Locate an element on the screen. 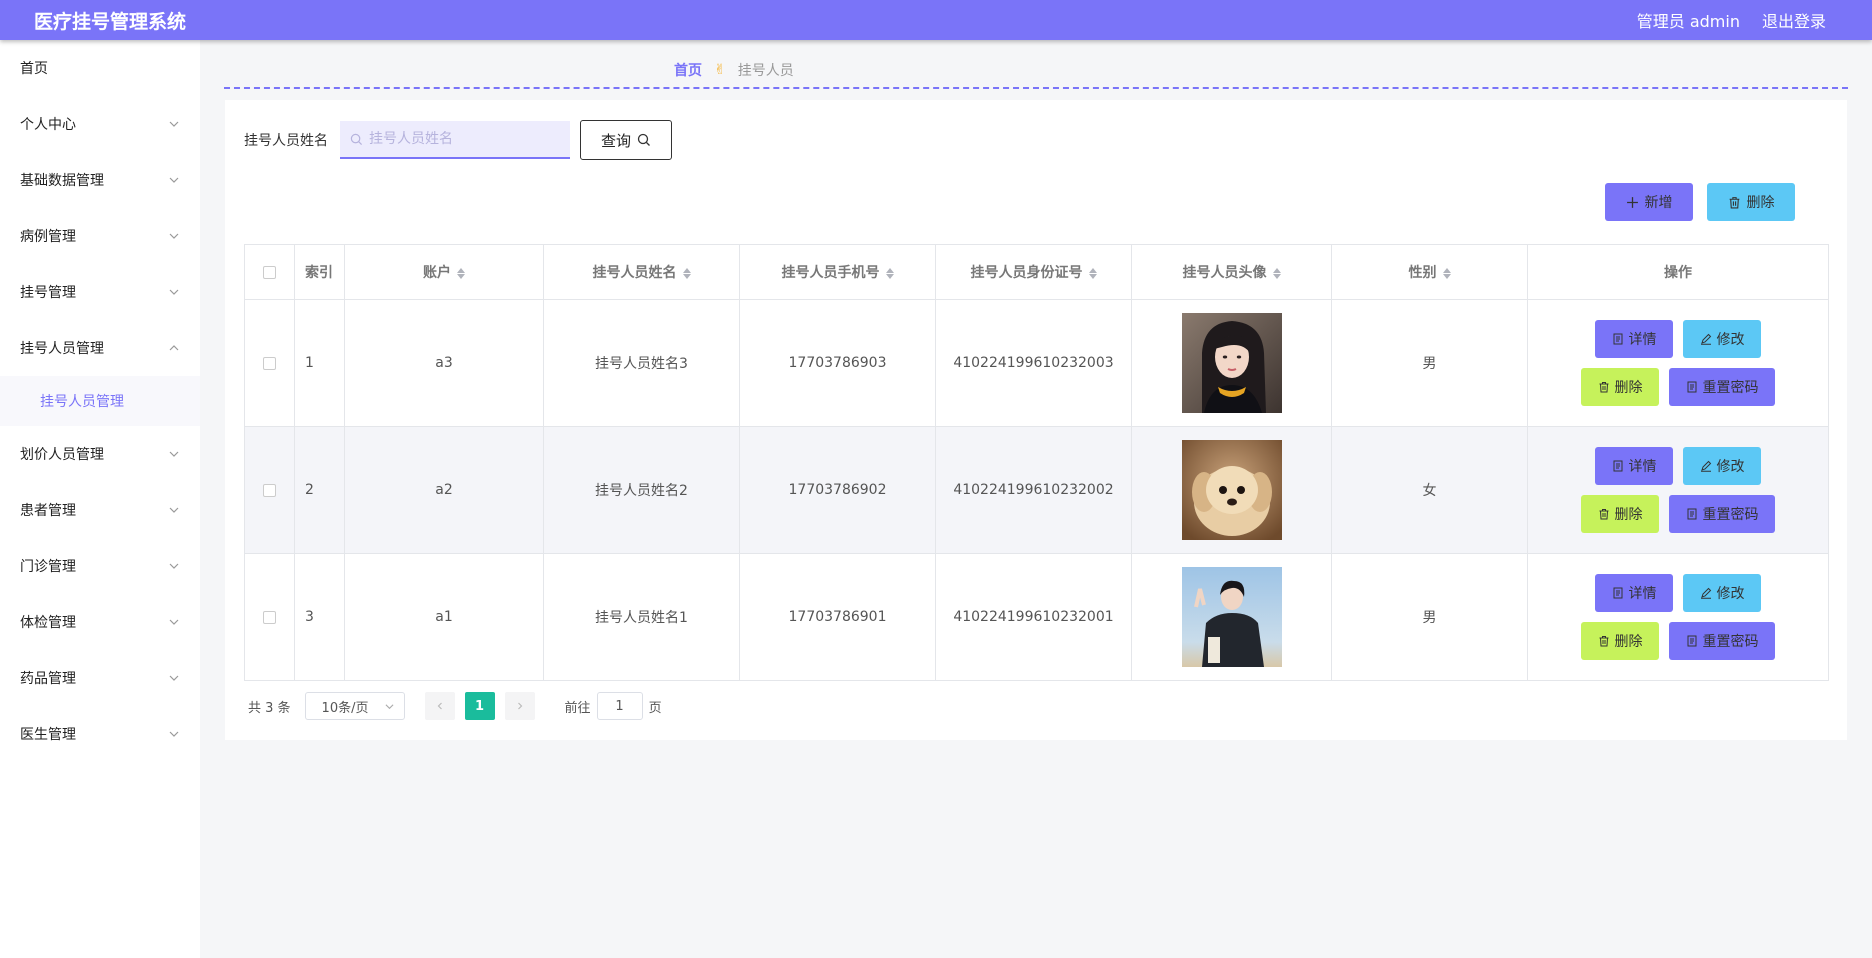 This screenshot has height=958, width=1872. page-size-select: 10条/页 is located at coordinates (354, 706).